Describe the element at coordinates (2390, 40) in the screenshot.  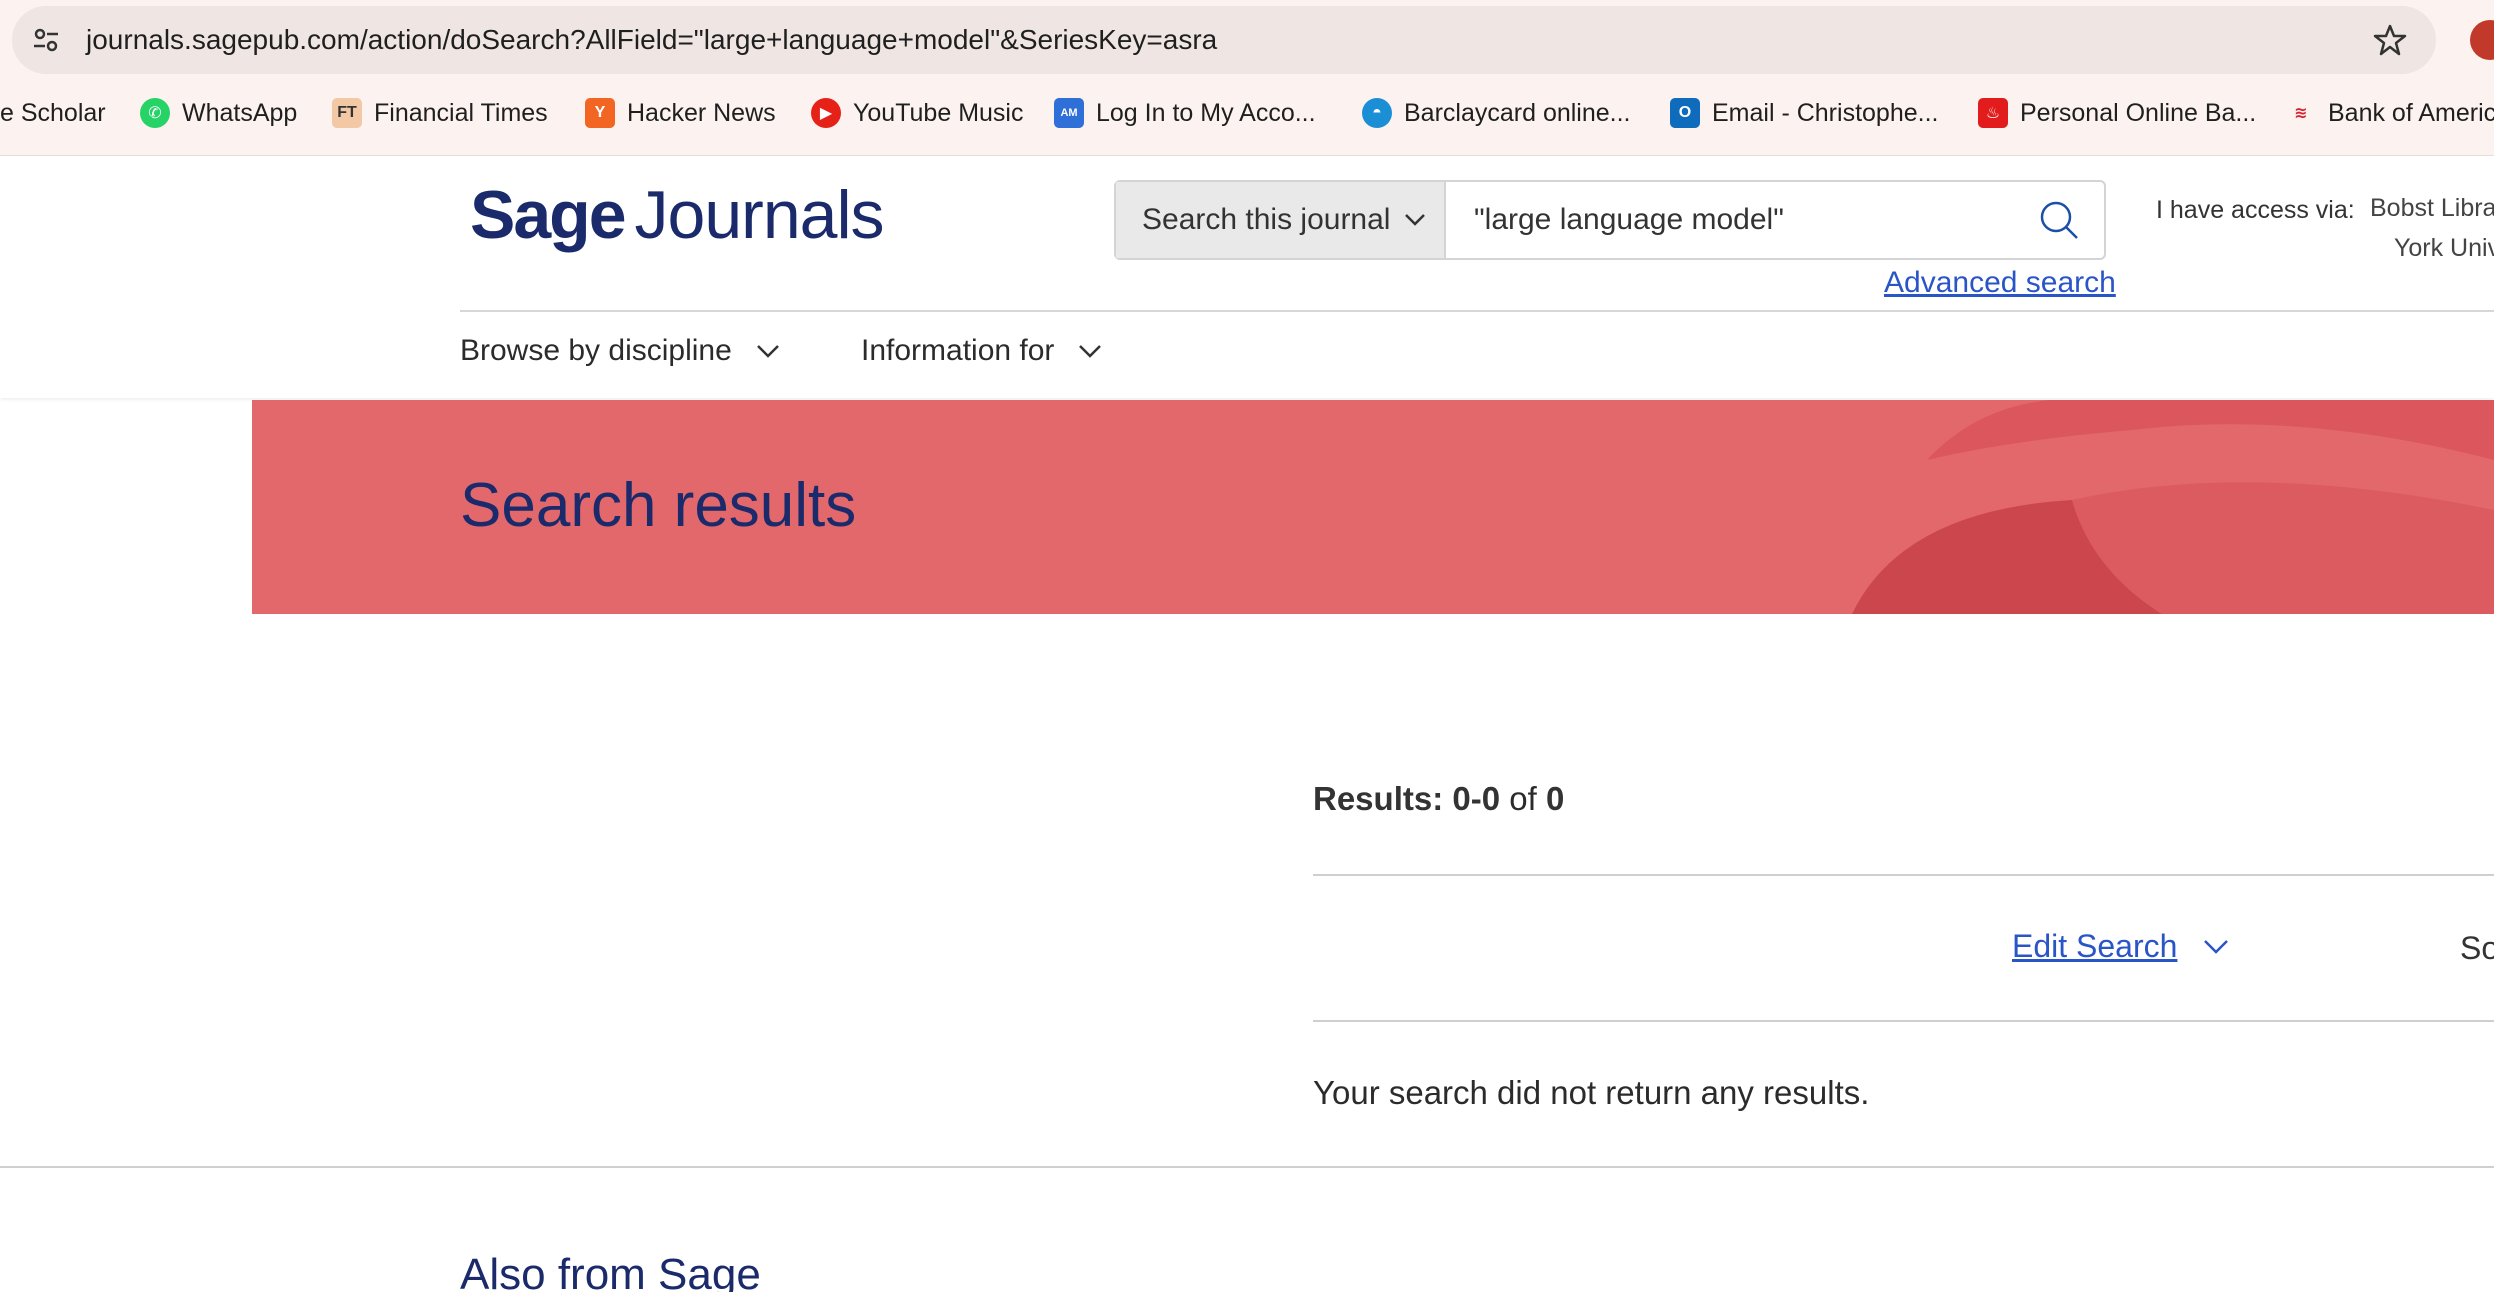
I see `bookmark-star-icon` at that location.